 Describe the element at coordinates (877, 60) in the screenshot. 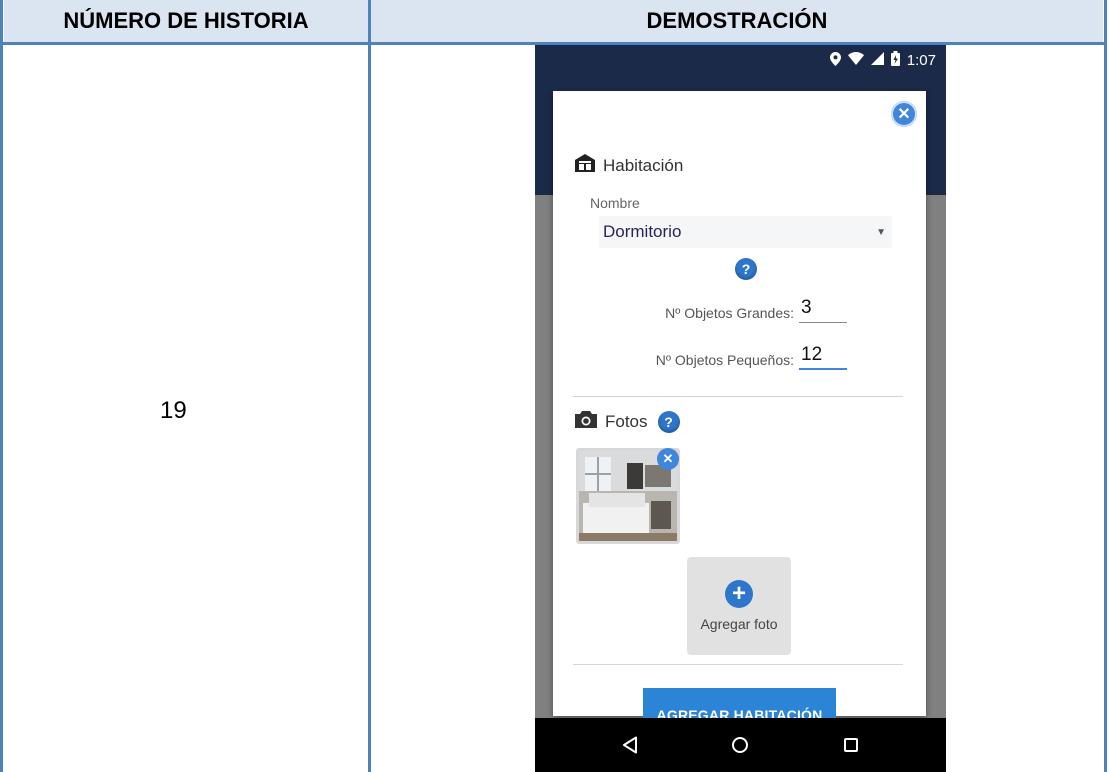

I see `signal-icon` at that location.